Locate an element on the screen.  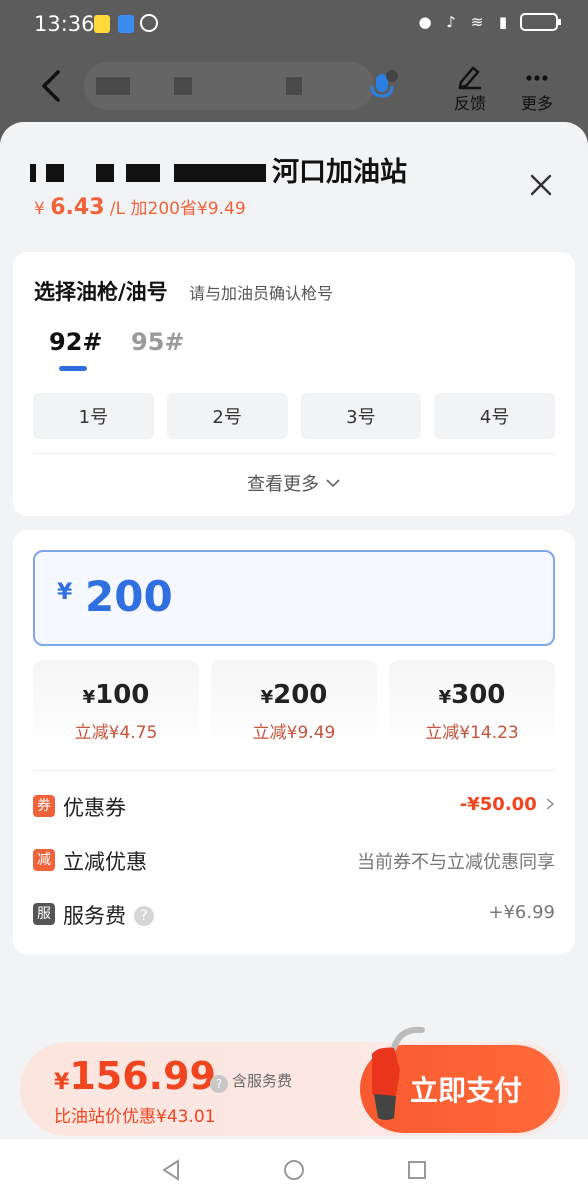
system-nav-bar is located at coordinates (294, 1169).